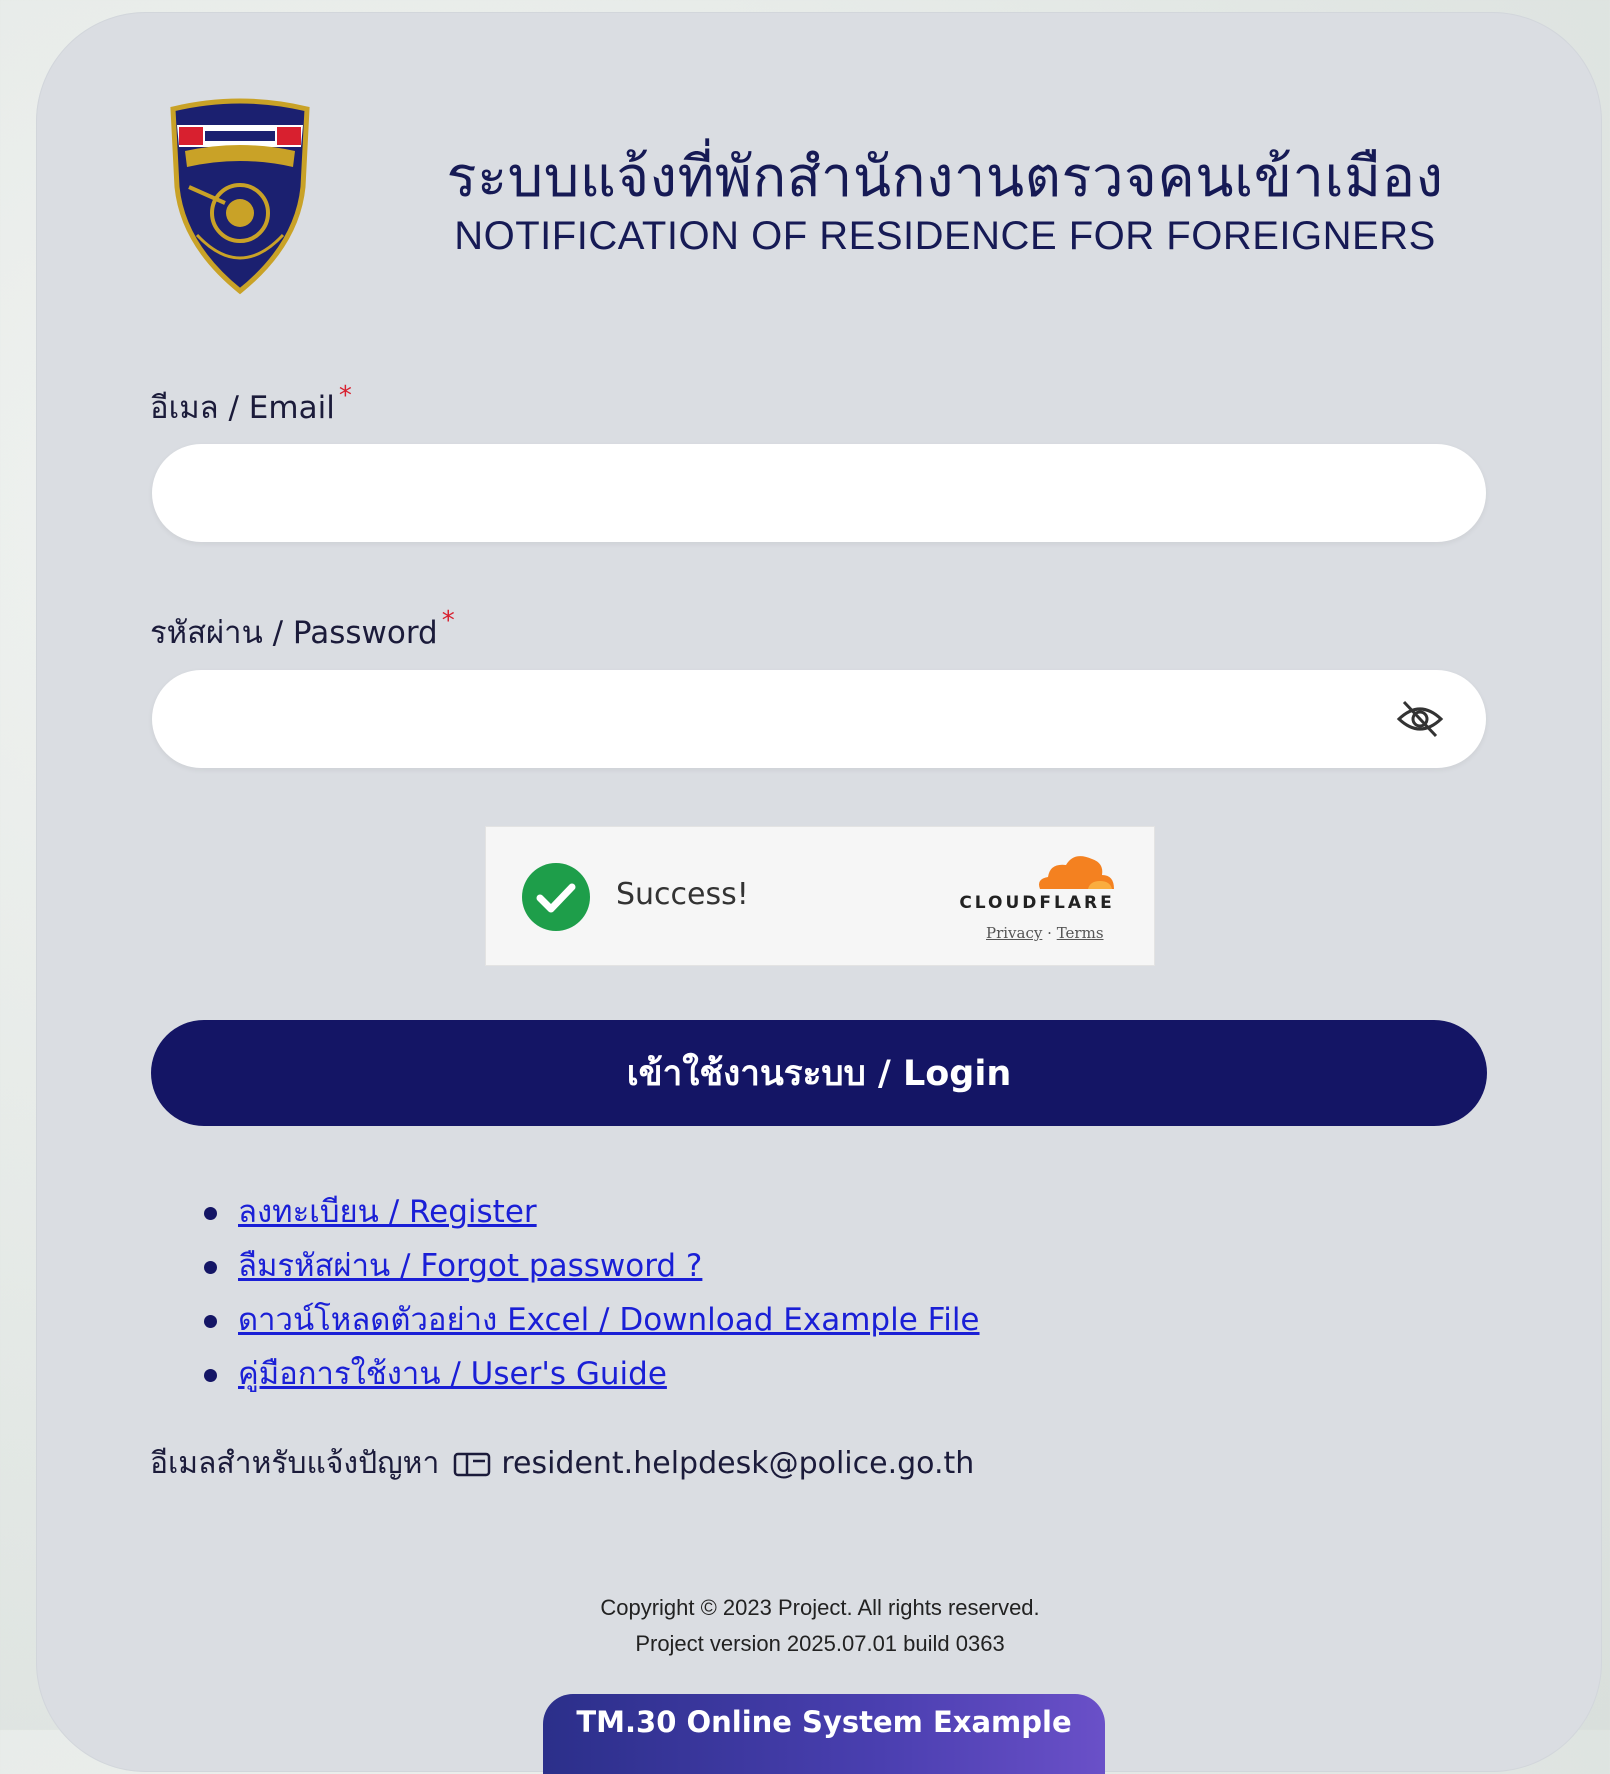  I want to click on list-item: คู่มือการใช้งาน / User's Guide, so click(590, 1374).